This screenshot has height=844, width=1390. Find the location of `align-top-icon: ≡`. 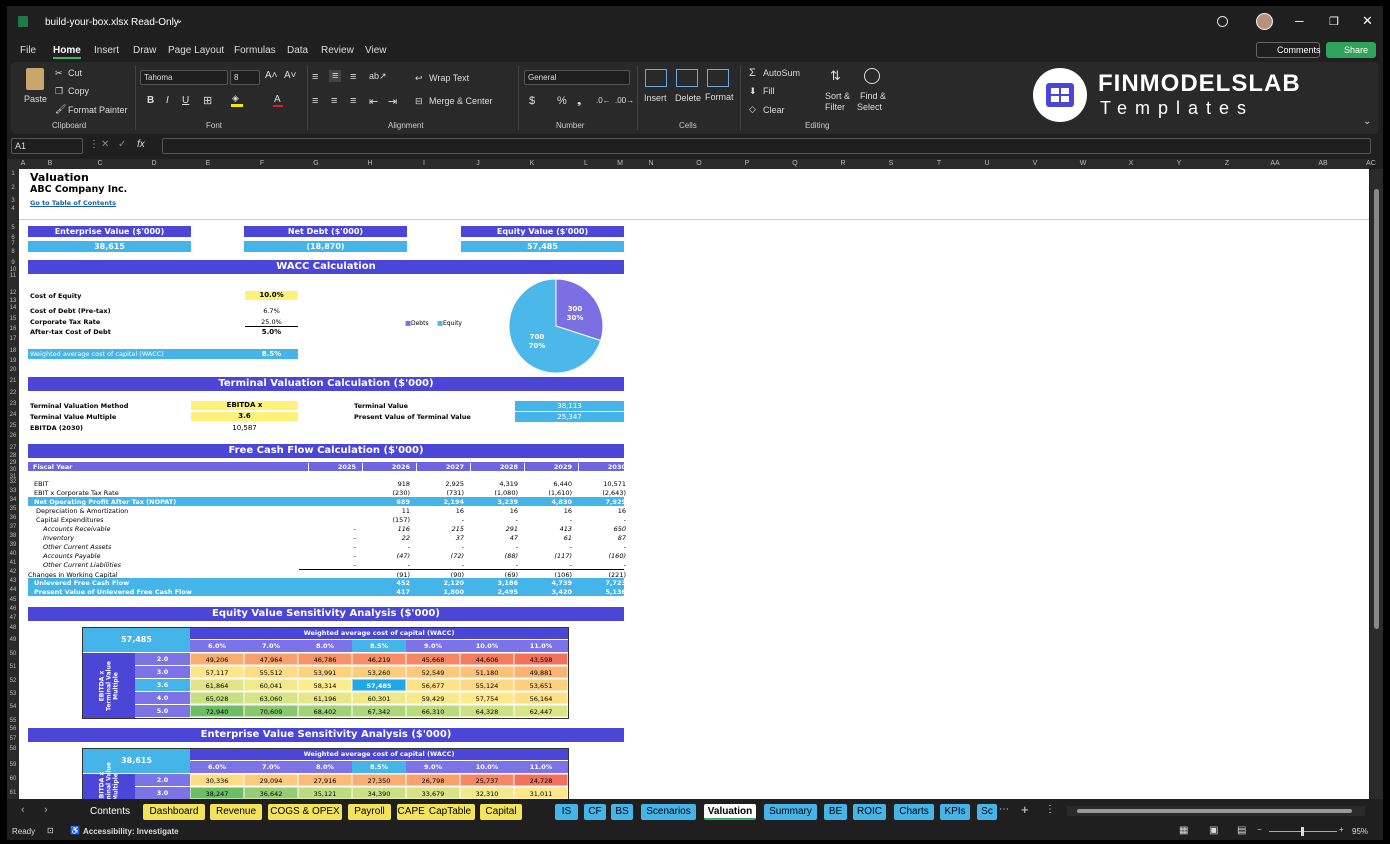

align-top-icon: ≡ is located at coordinates (315, 77).